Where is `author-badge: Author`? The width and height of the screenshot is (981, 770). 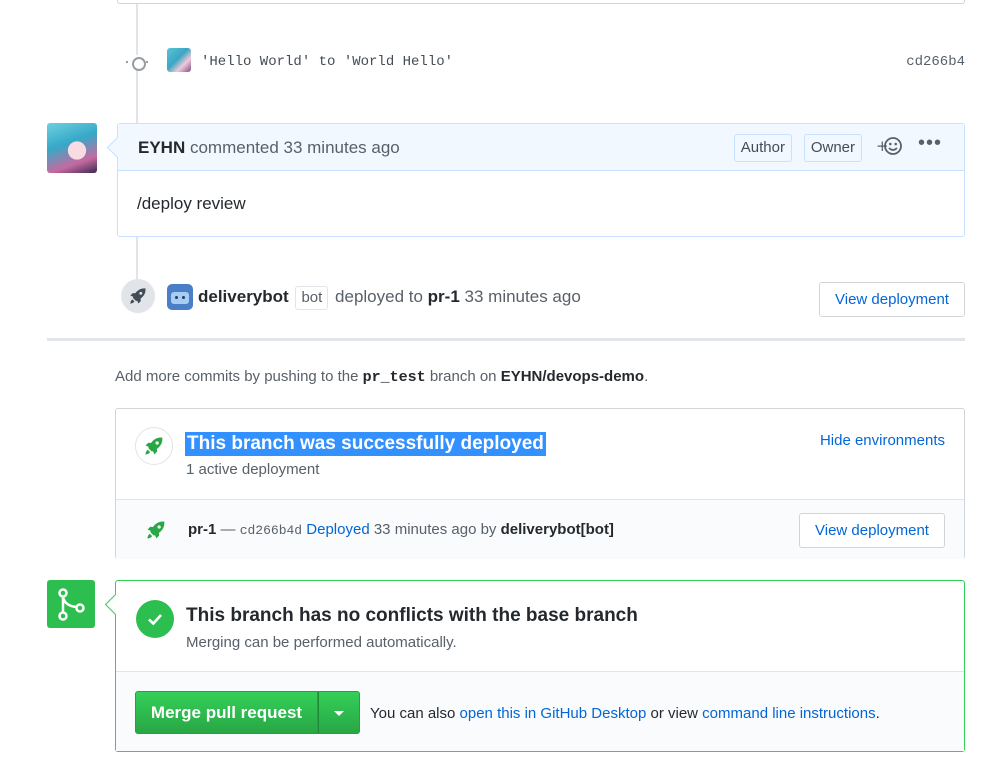
author-badge: Author is located at coordinates (762, 148).